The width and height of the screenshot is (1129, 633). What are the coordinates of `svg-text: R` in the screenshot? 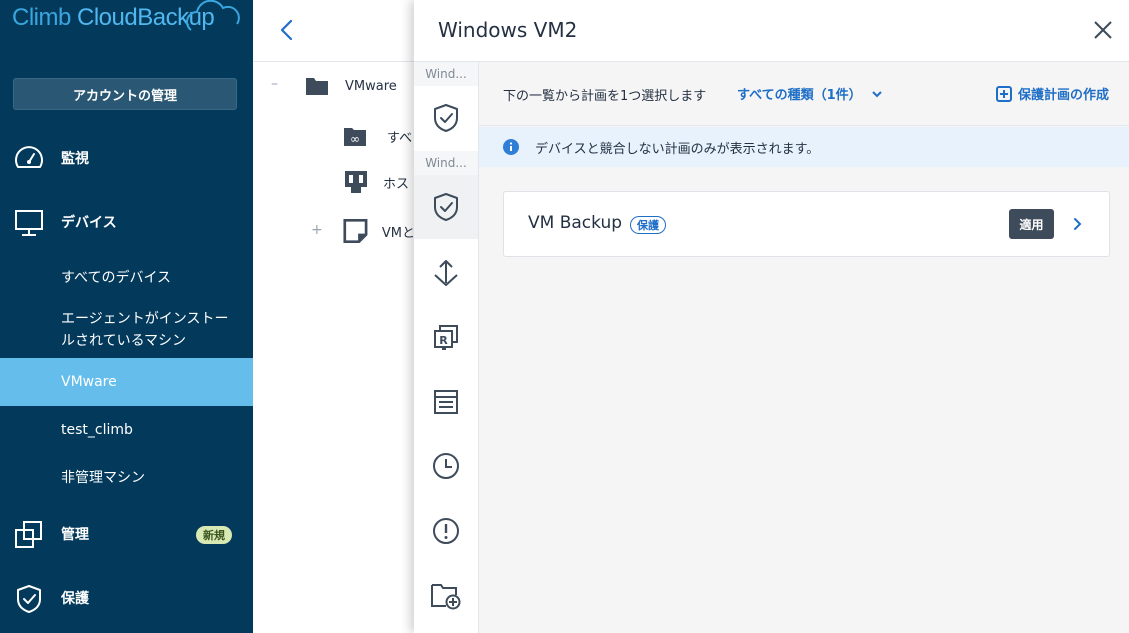 It's located at (443, 340).